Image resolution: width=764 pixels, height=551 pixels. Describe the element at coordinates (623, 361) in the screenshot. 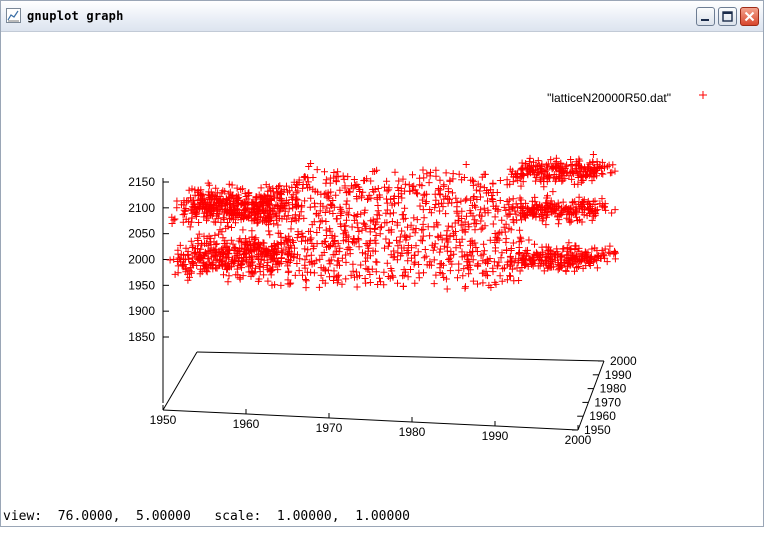

I see `y-tick-label: 2000` at that location.